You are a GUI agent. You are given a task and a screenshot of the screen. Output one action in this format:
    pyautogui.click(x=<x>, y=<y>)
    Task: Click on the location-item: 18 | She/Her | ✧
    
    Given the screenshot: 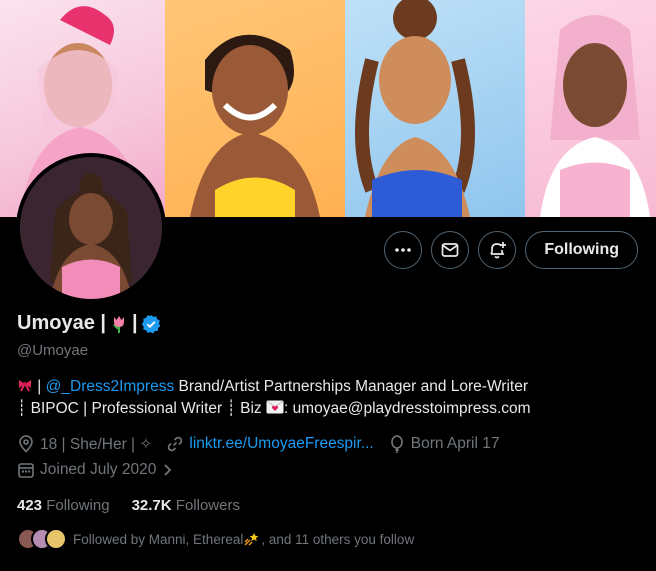 What is the action you would take?
    pyautogui.click(x=84, y=444)
    